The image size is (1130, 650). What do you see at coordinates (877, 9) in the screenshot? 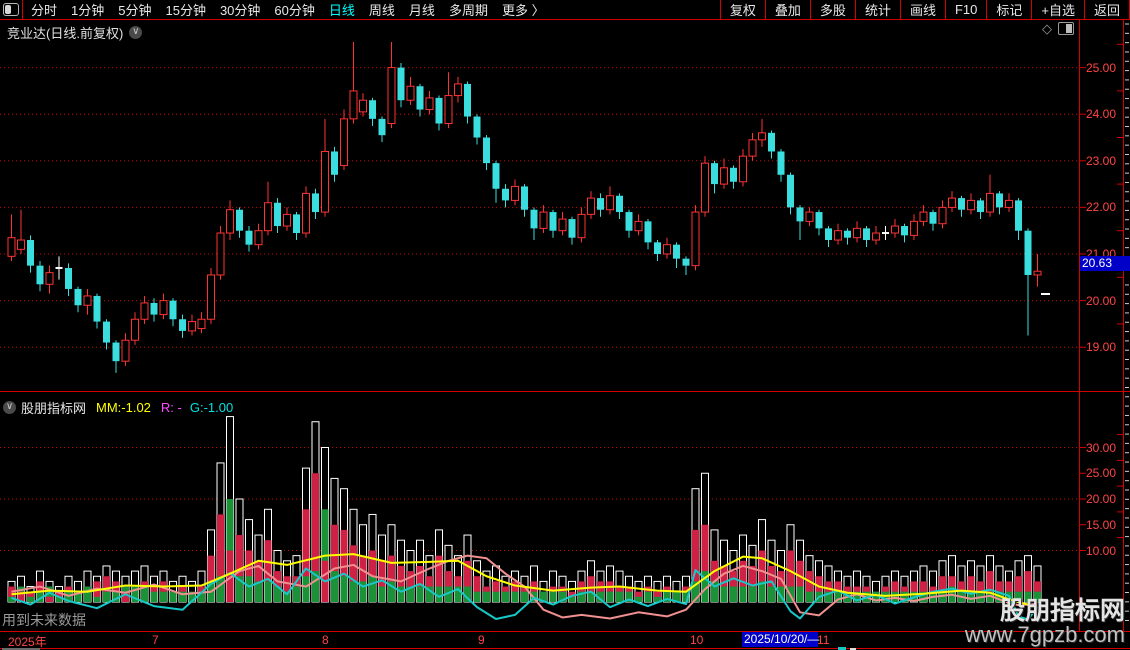
I see `toolbar-button: 统计` at bounding box center [877, 9].